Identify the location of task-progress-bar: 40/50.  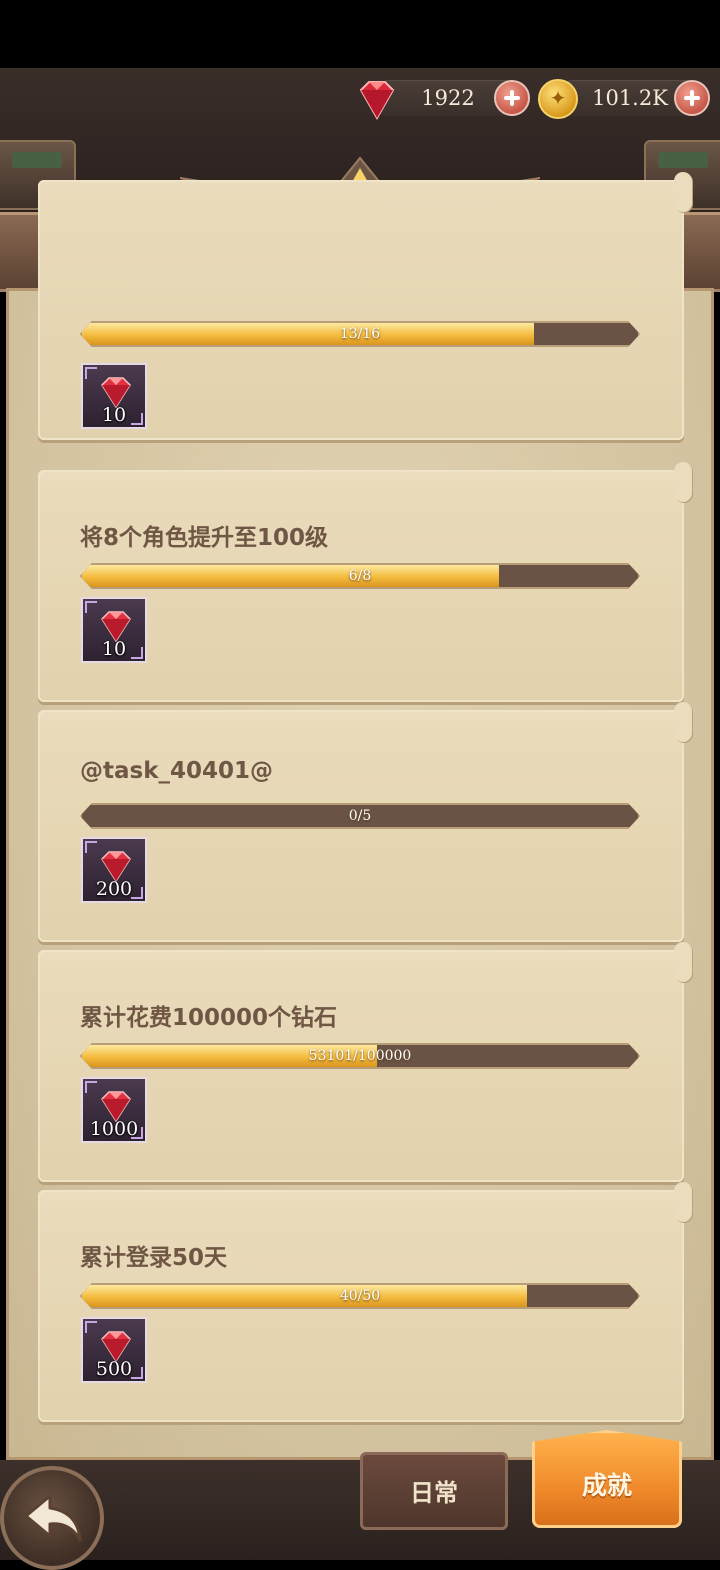
(360, 1296).